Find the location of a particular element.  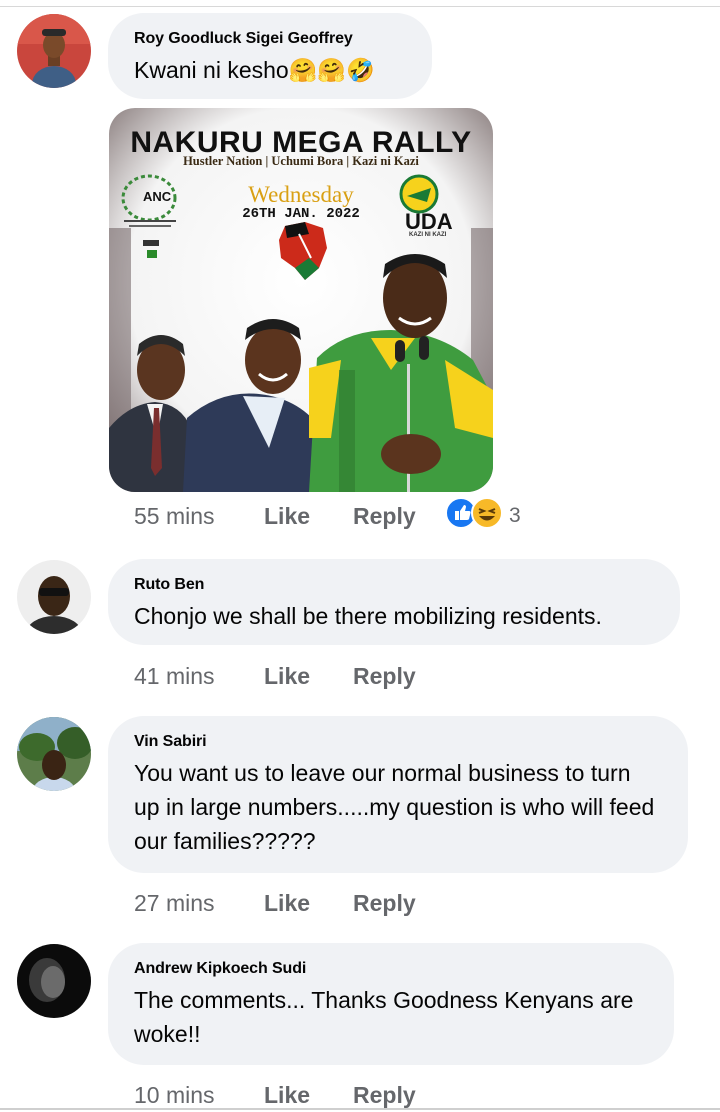

reactions-summary: 3 is located at coordinates (483, 516).